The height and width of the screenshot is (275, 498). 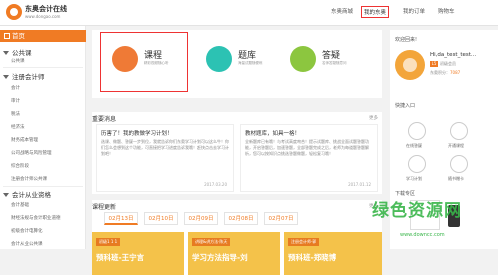 I want to click on sidebar-item: 初级会计电算化, so click(x=27, y=231).